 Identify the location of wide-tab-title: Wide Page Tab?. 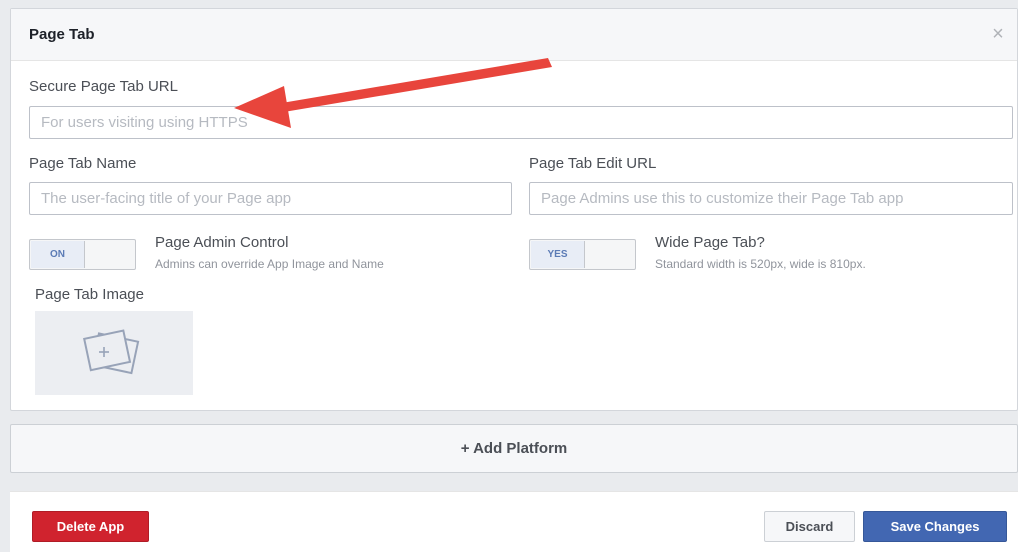
(710, 242).